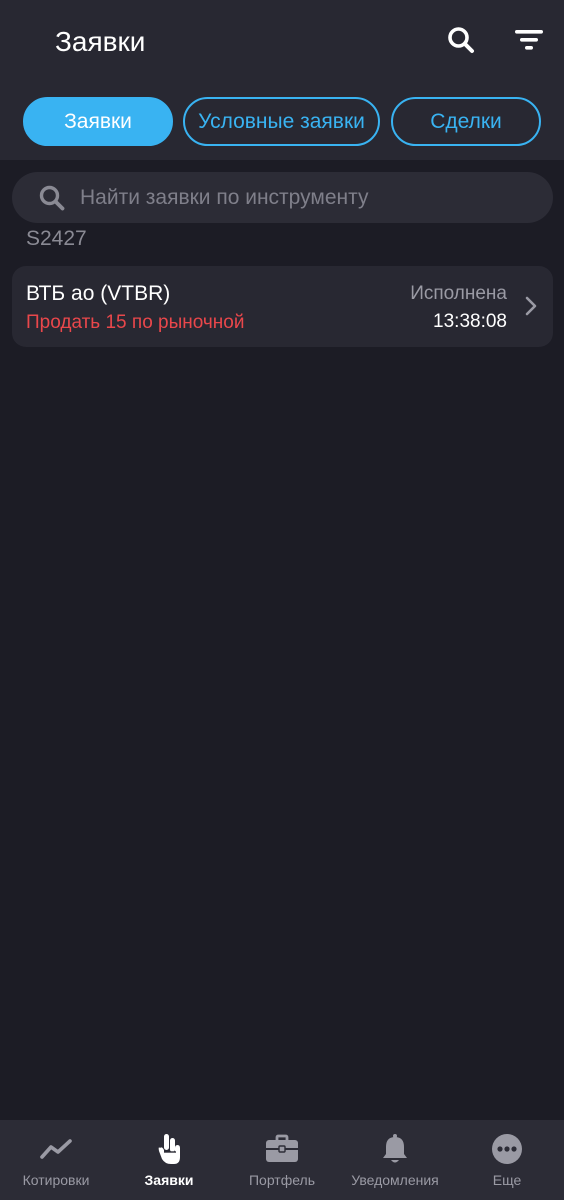 This screenshot has width=564, height=1200. What do you see at coordinates (98, 293) in the screenshot?
I see `order-instrument: ВТБ ао (VTBR)` at bounding box center [98, 293].